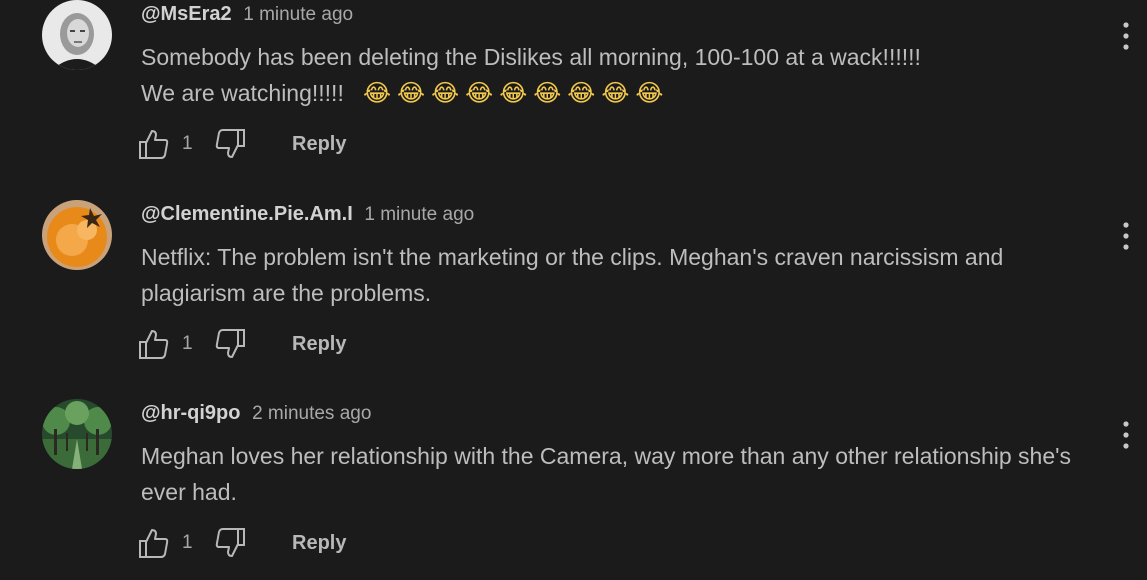 This screenshot has height=580, width=1147. What do you see at coordinates (247, 214) in the screenshot?
I see `author-name: @Clementine.Pie.Am.I` at bounding box center [247, 214].